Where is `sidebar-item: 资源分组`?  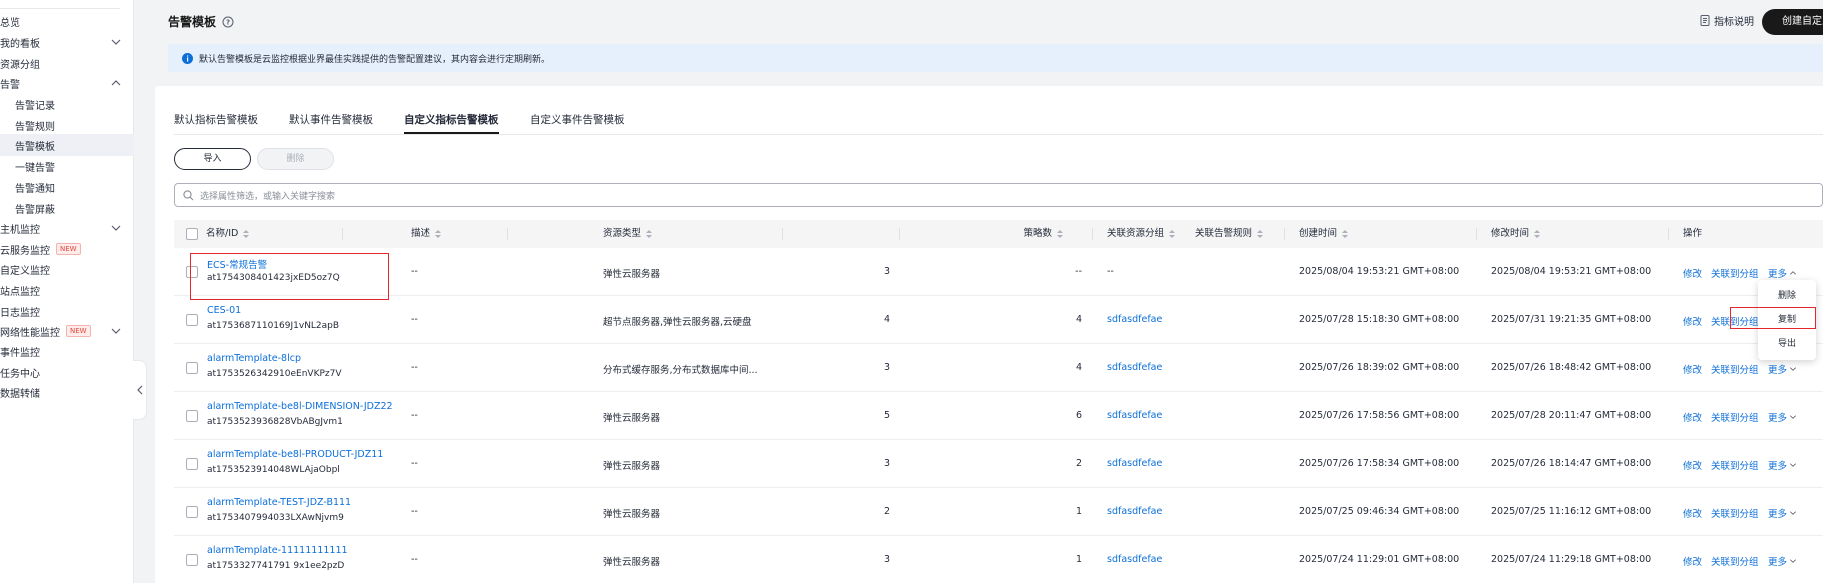 sidebar-item: 资源分组 is located at coordinates (67, 63).